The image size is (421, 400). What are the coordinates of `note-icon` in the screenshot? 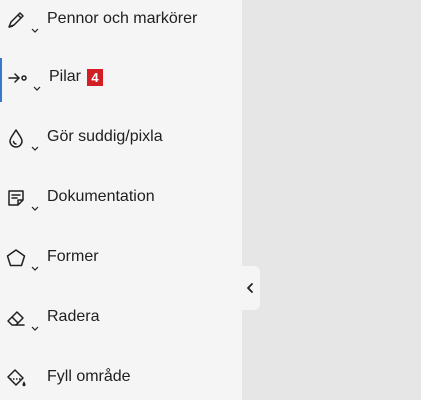 It's located at (16, 198).